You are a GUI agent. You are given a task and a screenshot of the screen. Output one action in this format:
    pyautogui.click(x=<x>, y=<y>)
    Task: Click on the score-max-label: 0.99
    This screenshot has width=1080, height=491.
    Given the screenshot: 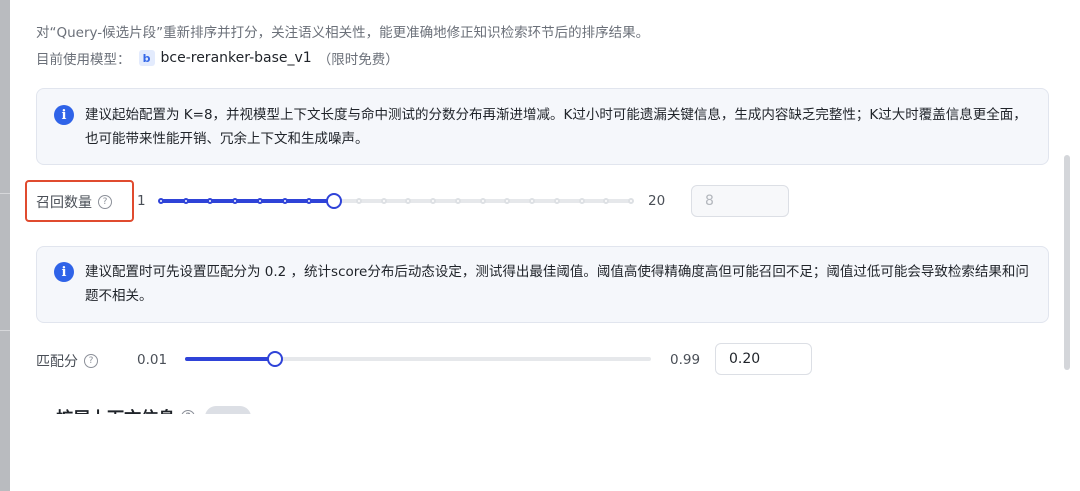 What is the action you would take?
    pyautogui.click(x=685, y=360)
    